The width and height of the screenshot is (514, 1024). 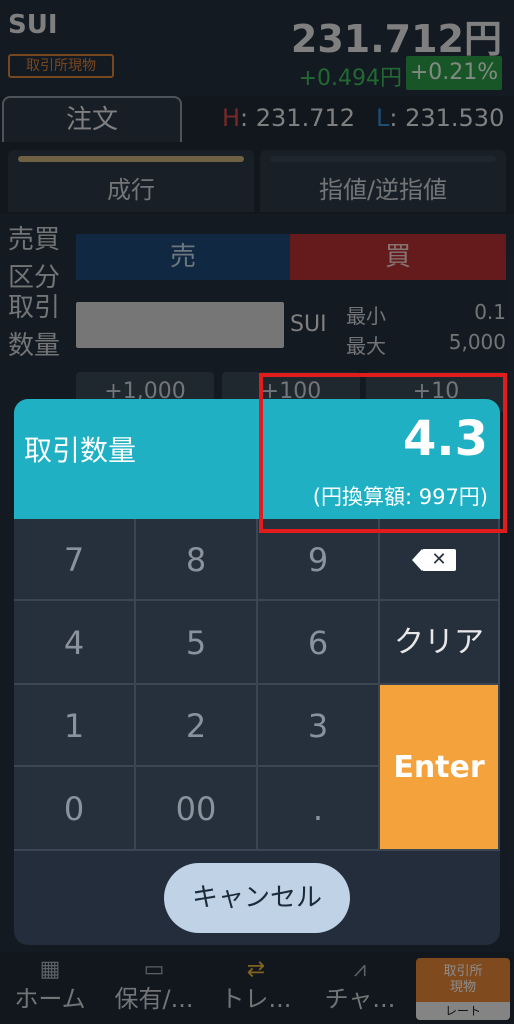 I want to click on key-8: 8, so click(x=197, y=560).